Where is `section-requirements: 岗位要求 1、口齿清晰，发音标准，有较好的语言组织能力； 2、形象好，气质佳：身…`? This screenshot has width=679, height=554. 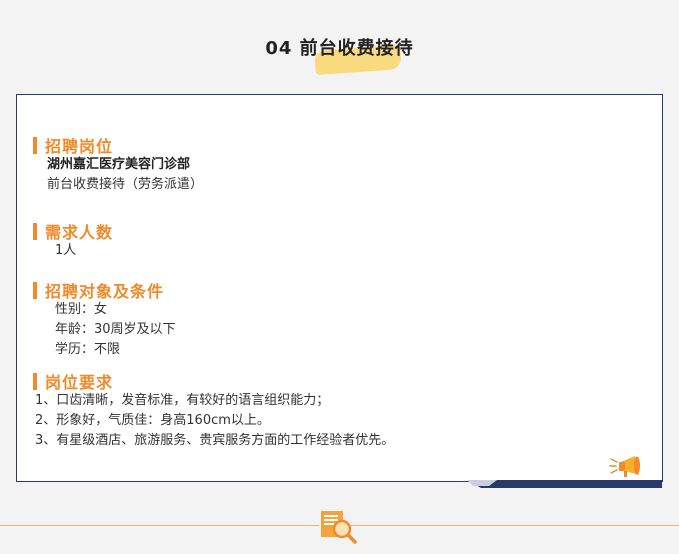
section-requirements: 岗位要求 1、口齿清晰，发音标准，有较好的语言组织能力； 2、形象好，气质佳：身… is located at coordinates (213, 411).